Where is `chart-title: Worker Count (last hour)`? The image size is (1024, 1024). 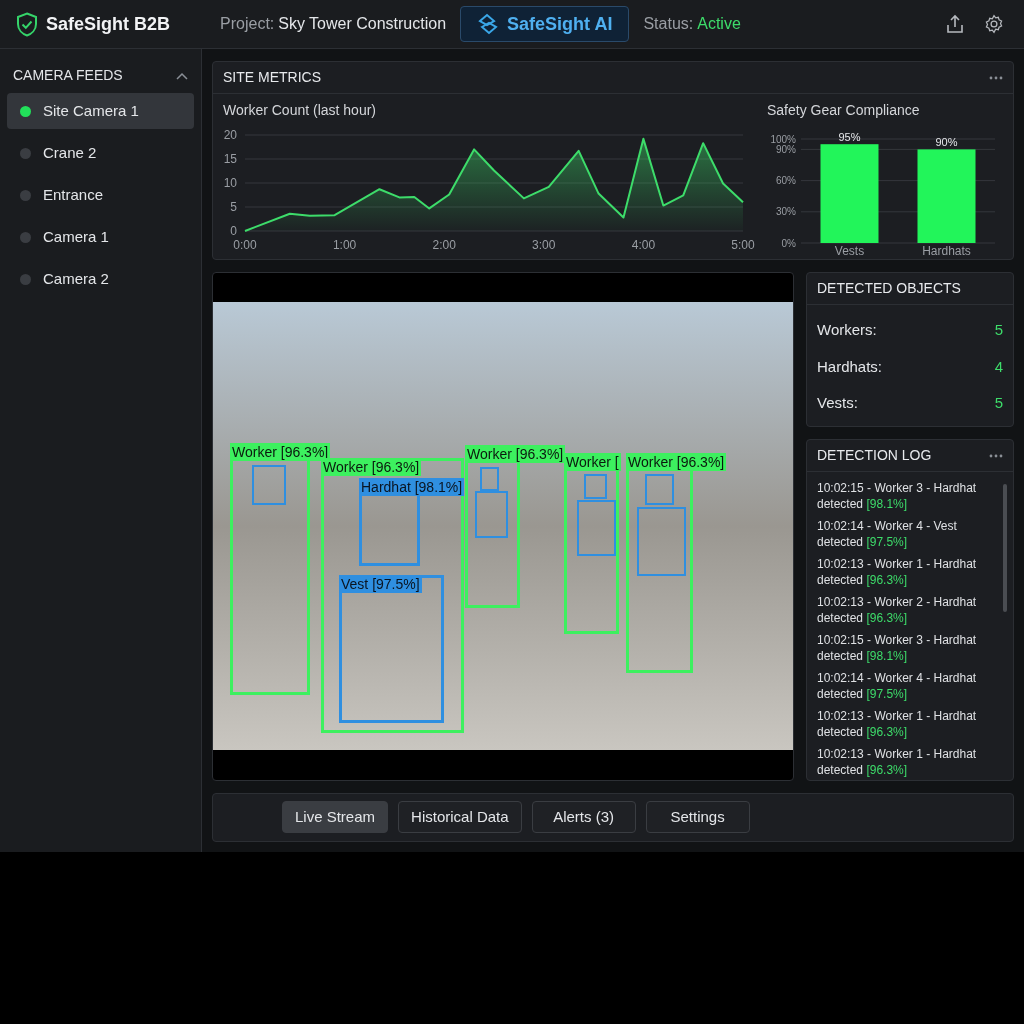 chart-title: Worker Count (last hour) is located at coordinates (300, 110).